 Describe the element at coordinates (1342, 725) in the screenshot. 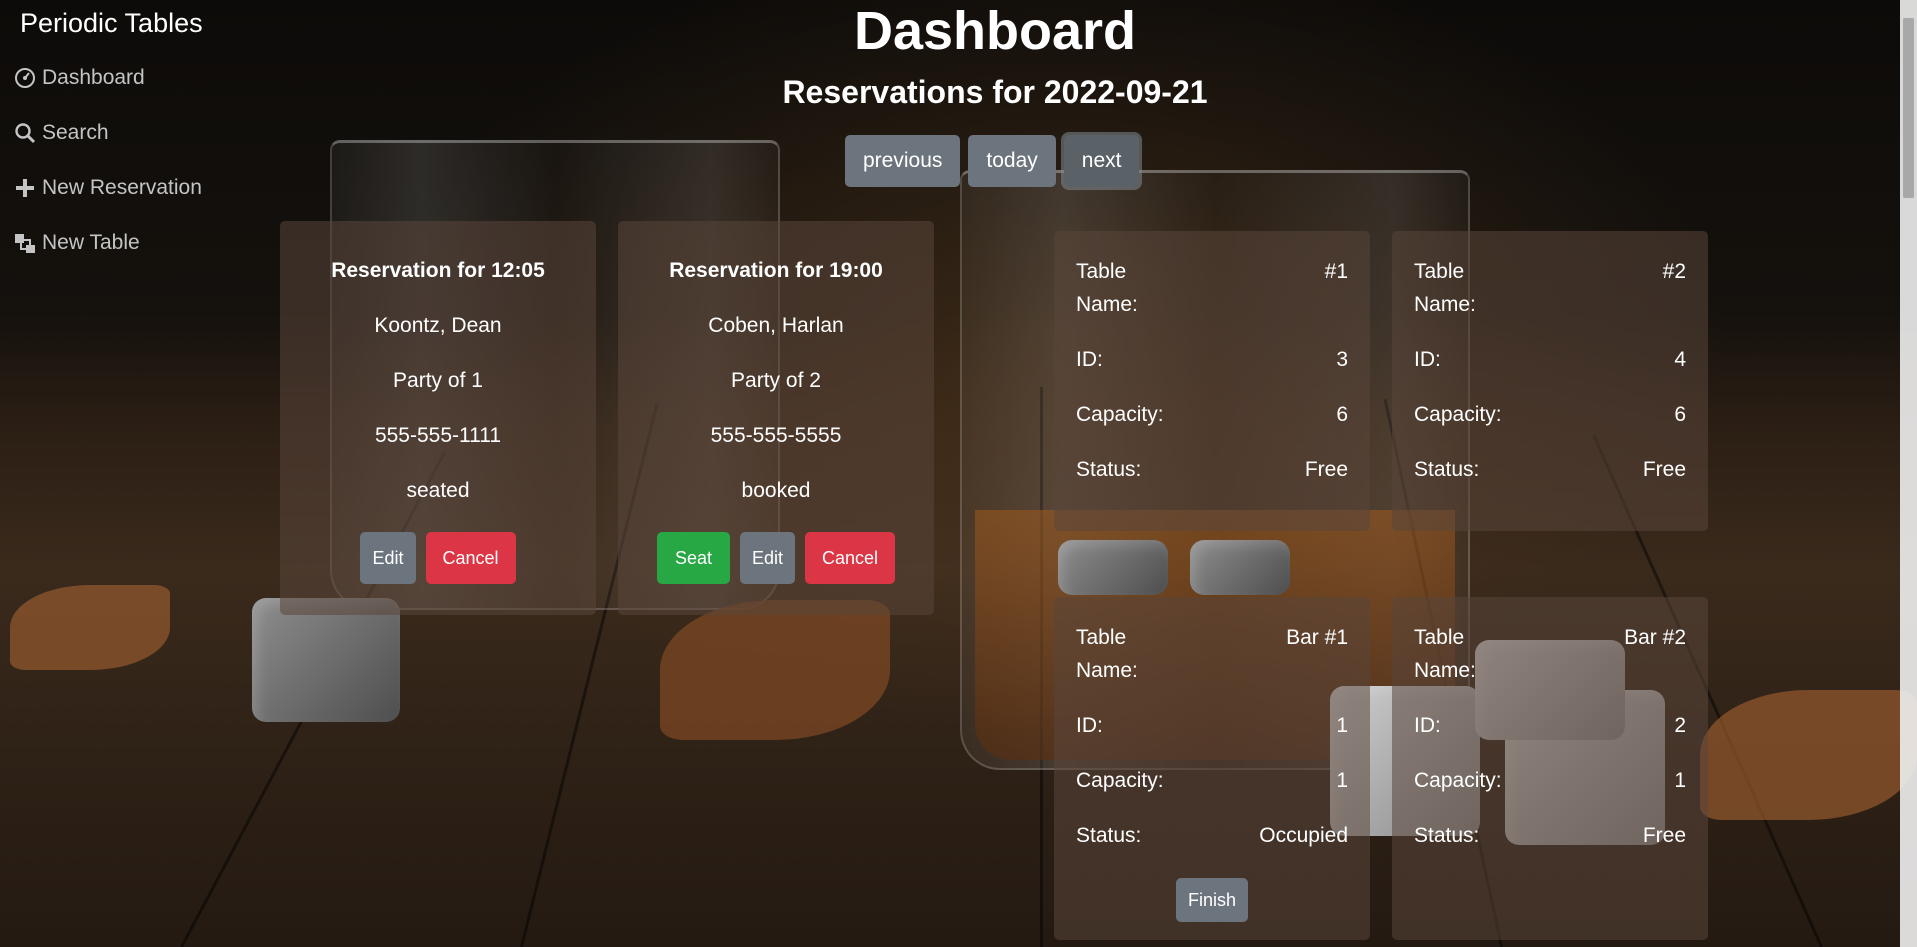

I see `table-id-value: 1` at that location.